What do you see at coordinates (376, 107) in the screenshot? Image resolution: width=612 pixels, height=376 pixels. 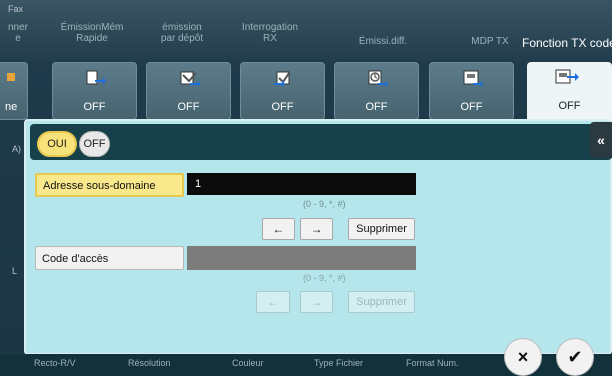 I see `func-button-emission-differee-state: OFF` at bounding box center [376, 107].